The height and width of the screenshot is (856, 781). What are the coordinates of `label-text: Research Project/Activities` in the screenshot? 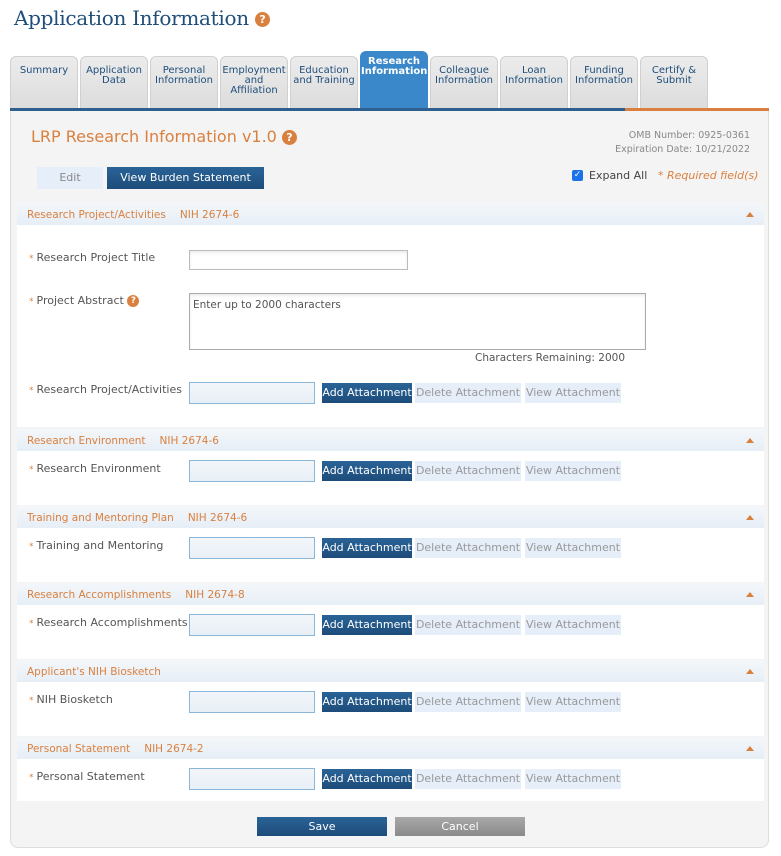 It's located at (109, 389).